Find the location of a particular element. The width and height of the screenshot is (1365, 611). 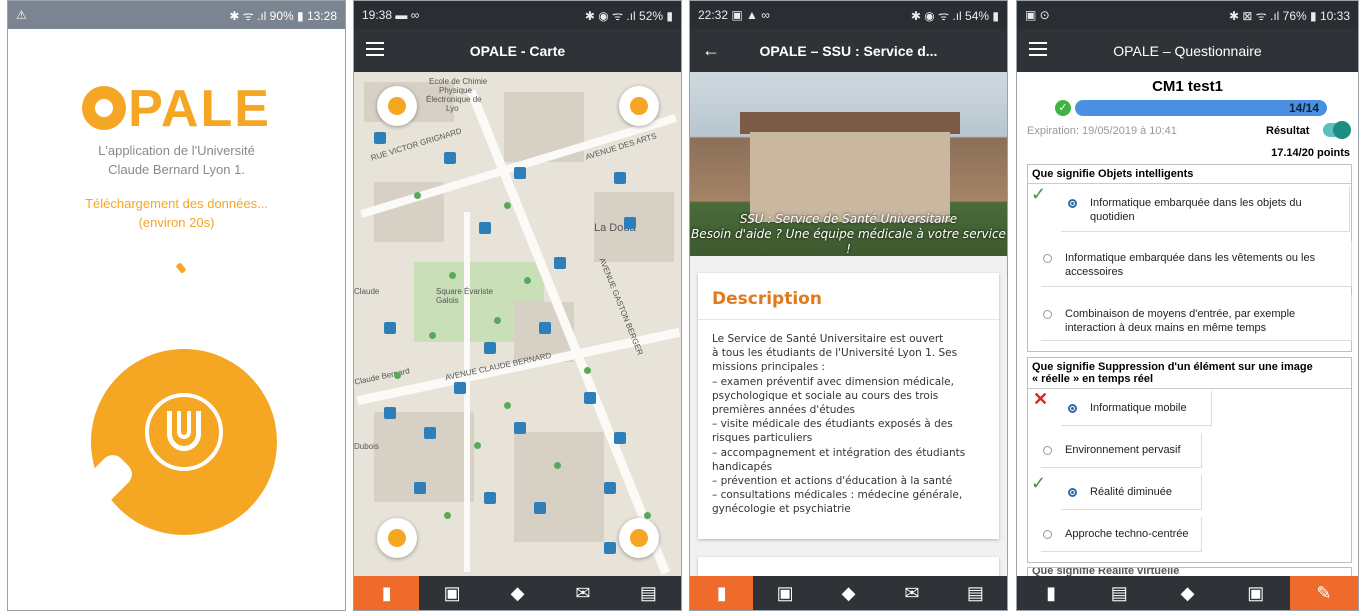

school-icon is located at coordinates (397, 106).